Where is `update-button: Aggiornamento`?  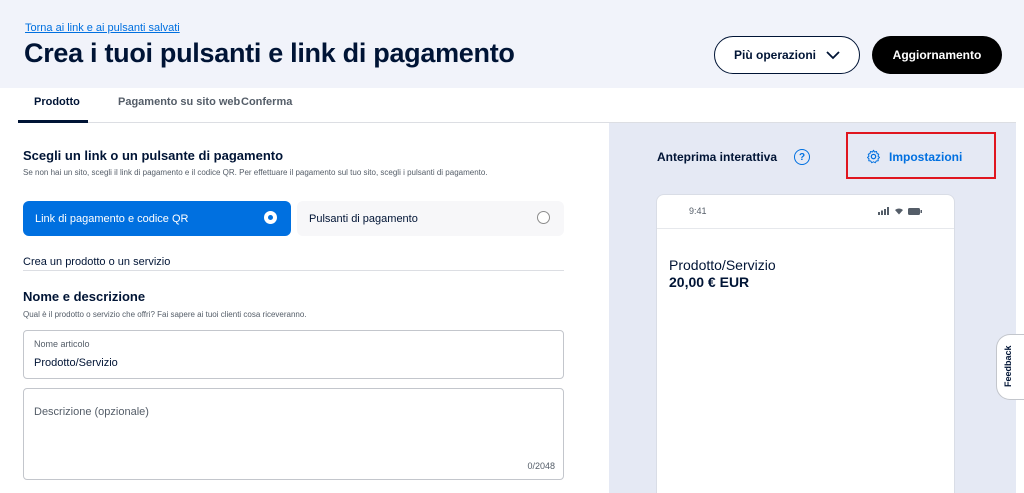 update-button: Aggiornamento is located at coordinates (937, 55).